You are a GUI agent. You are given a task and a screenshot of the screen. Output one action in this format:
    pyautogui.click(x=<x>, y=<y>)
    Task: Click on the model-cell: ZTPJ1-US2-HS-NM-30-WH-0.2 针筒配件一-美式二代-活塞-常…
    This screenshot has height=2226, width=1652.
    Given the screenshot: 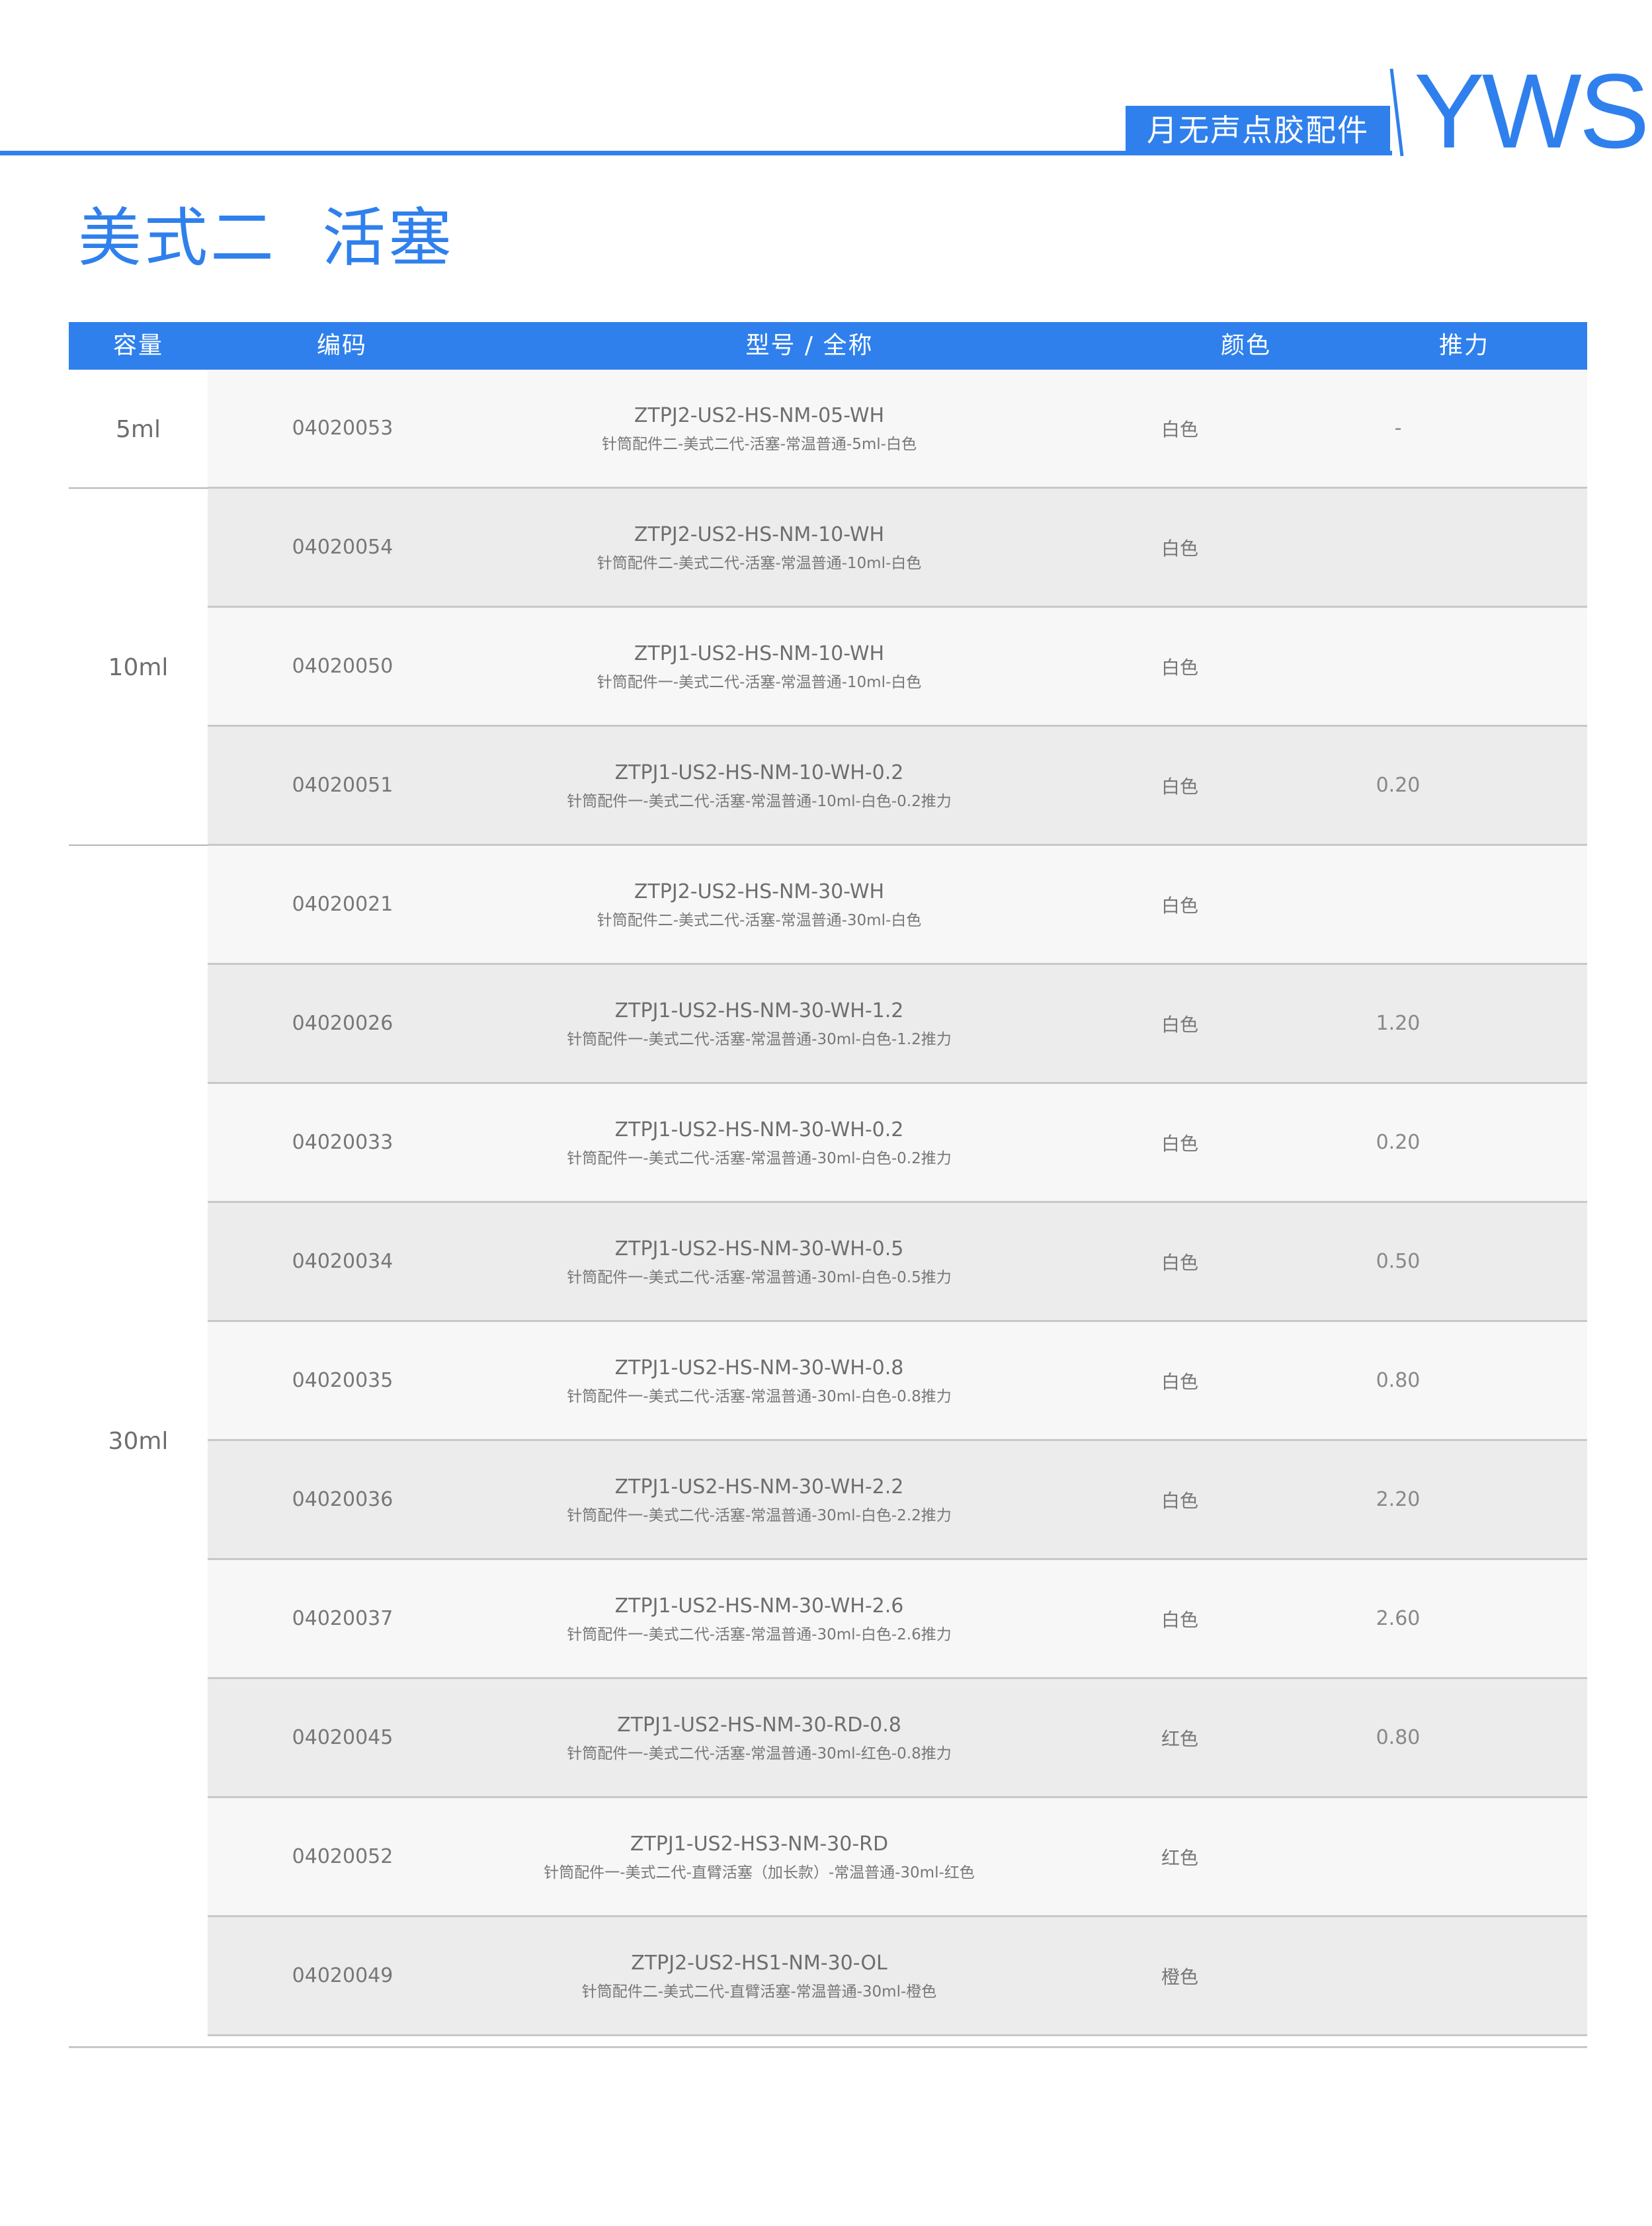 What is the action you would take?
    pyautogui.click(x=759, y=1144)
    